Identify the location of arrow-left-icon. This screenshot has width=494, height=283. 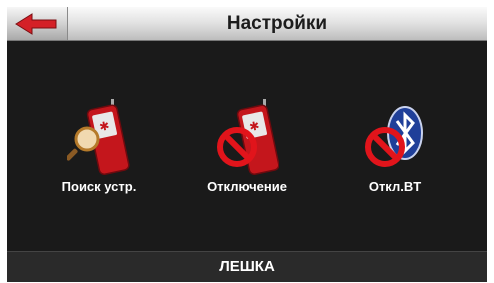
(36, 24).